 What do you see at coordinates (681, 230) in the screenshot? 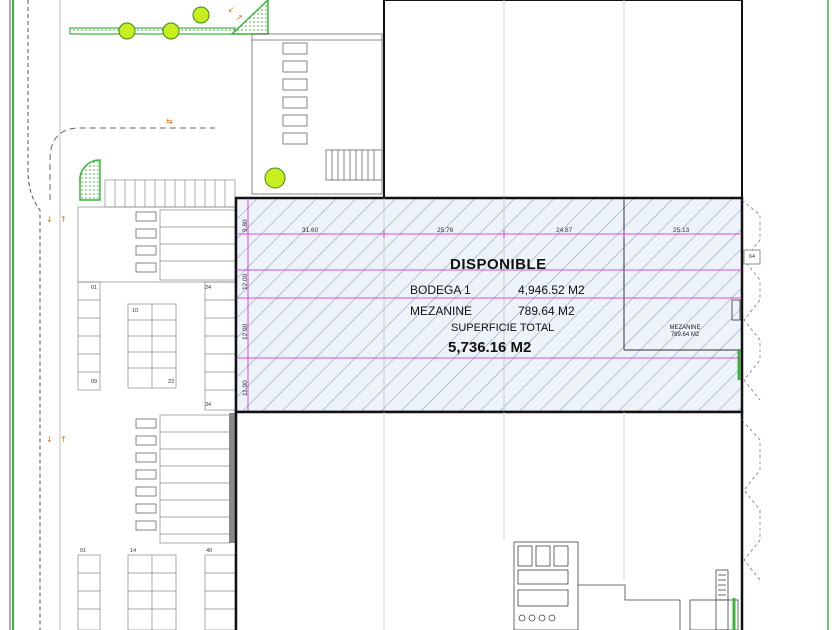
I see `dimension-label-h4: 25.13` at bounding box center [681, 230].